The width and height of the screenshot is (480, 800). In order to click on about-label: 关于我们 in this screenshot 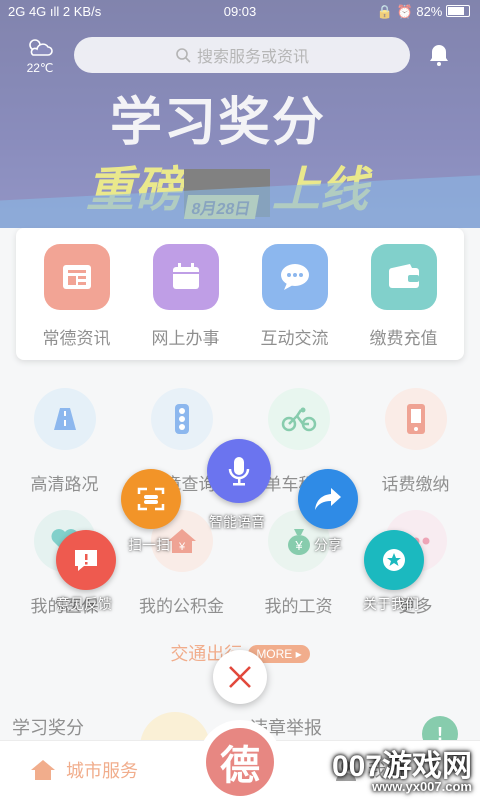, I will do `click(391, 604)`.